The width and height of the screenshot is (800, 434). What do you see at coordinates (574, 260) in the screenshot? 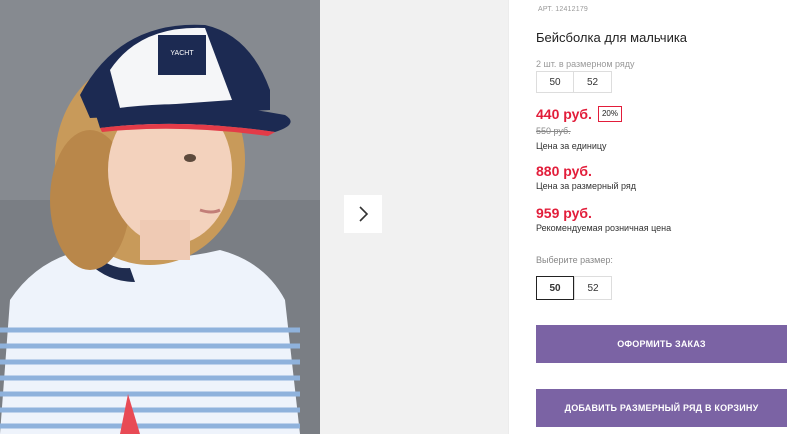
I see `size-picker-label: Выберите размер:` at bounding box center [574, 260].